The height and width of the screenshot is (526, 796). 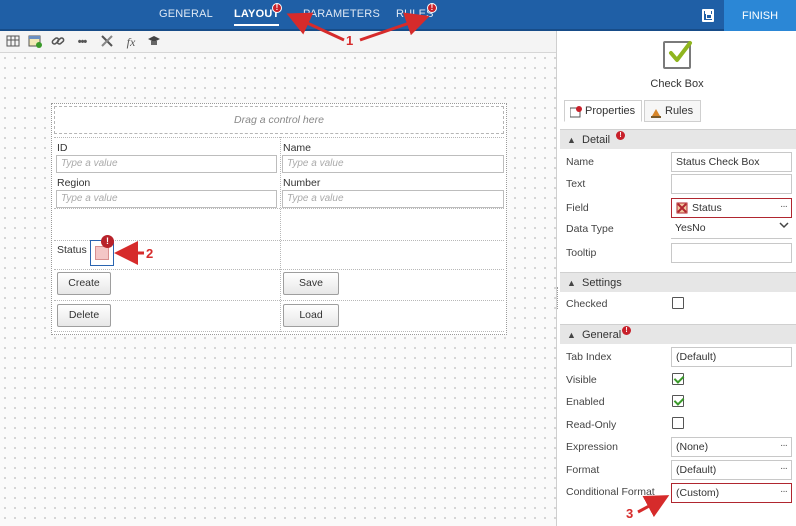 I want to click on tab-rules-panel: Rules, so click(x=672, y=111).